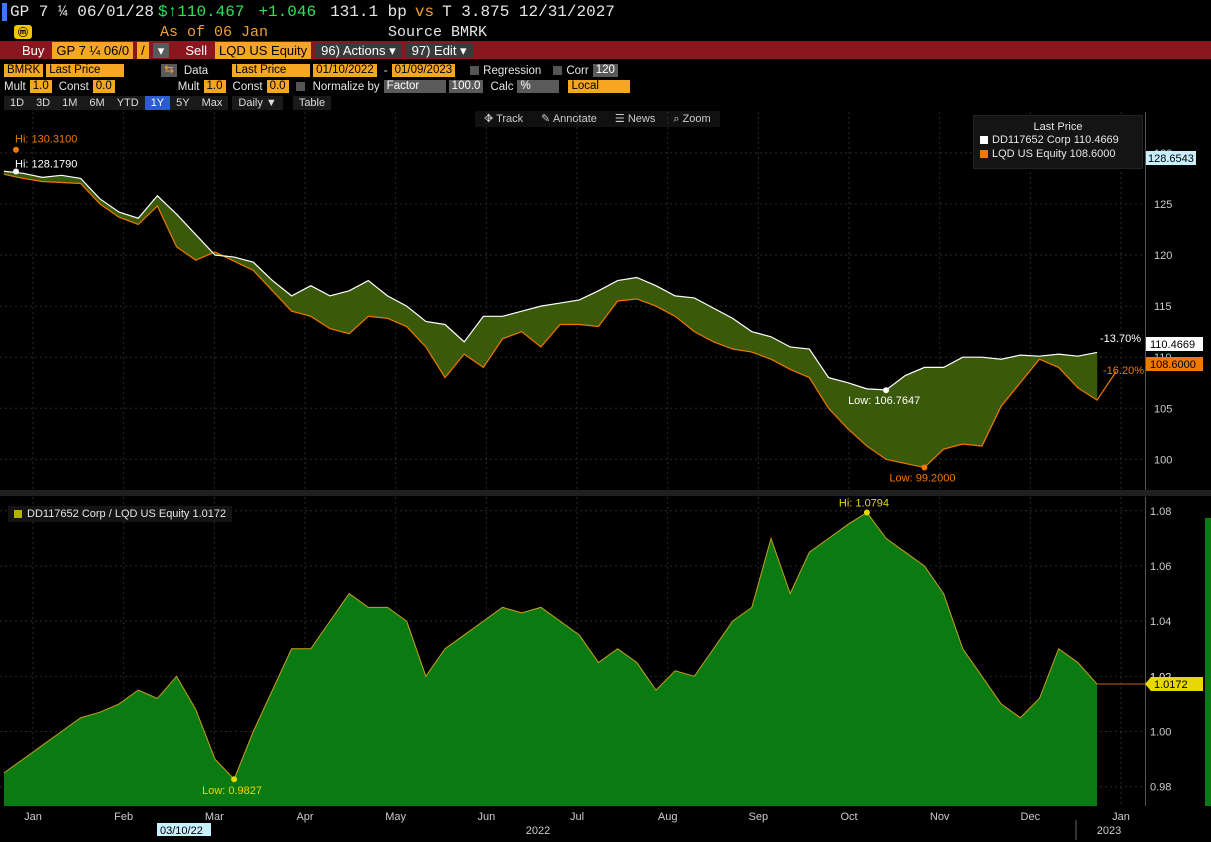 The width and height of the screenshot is (1211, 842). I want to click on x-month-label: Jun, so click(486, 817).